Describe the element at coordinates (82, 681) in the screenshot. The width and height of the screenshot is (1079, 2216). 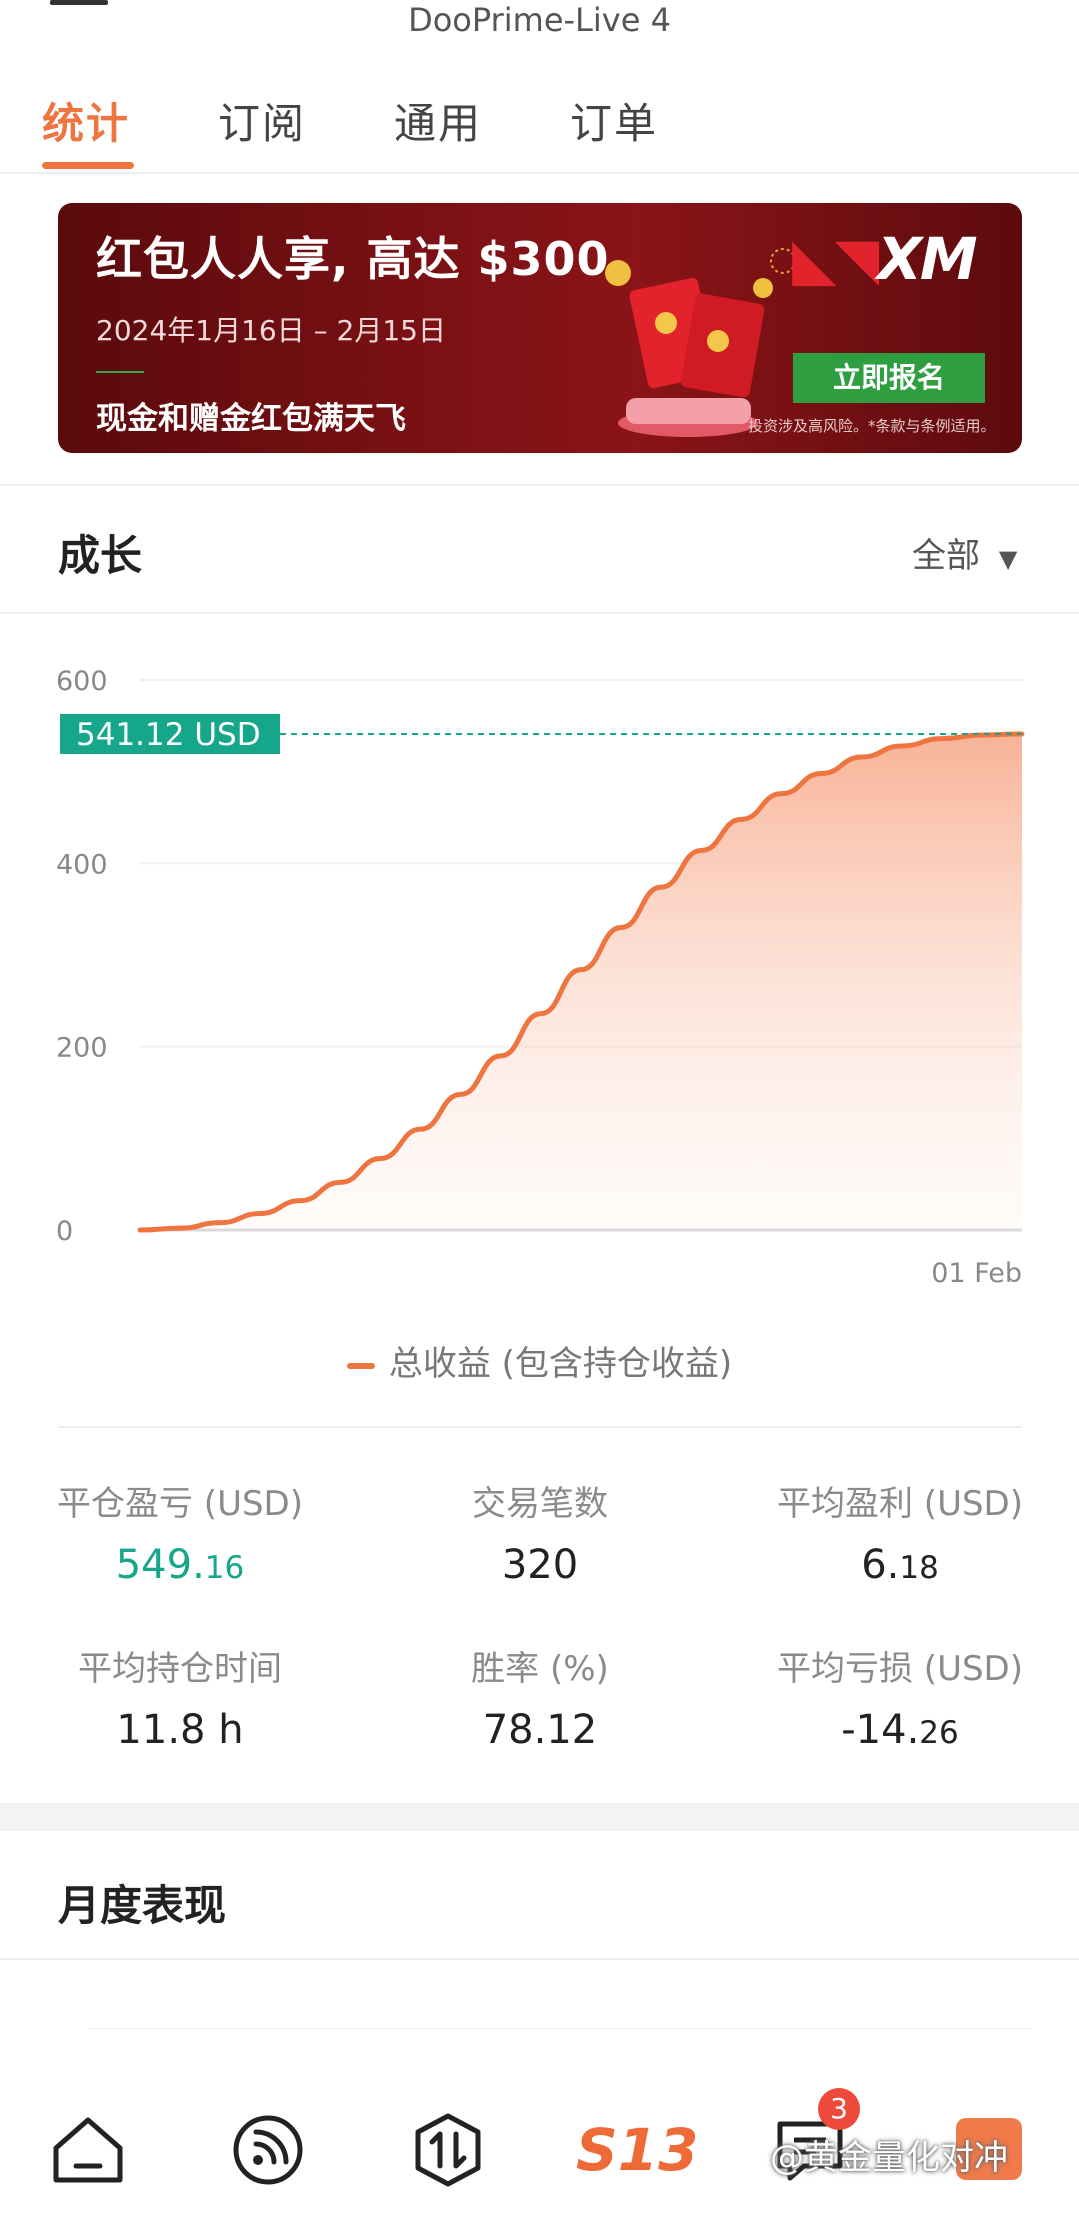
I see `y-tick-label: 600` at that location.